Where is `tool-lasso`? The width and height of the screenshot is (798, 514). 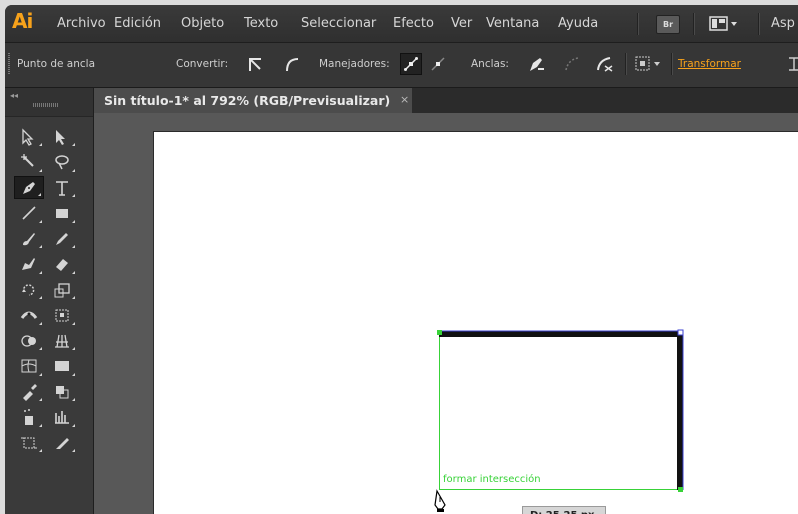
tool-lasso is located at coordinates (62, 162).